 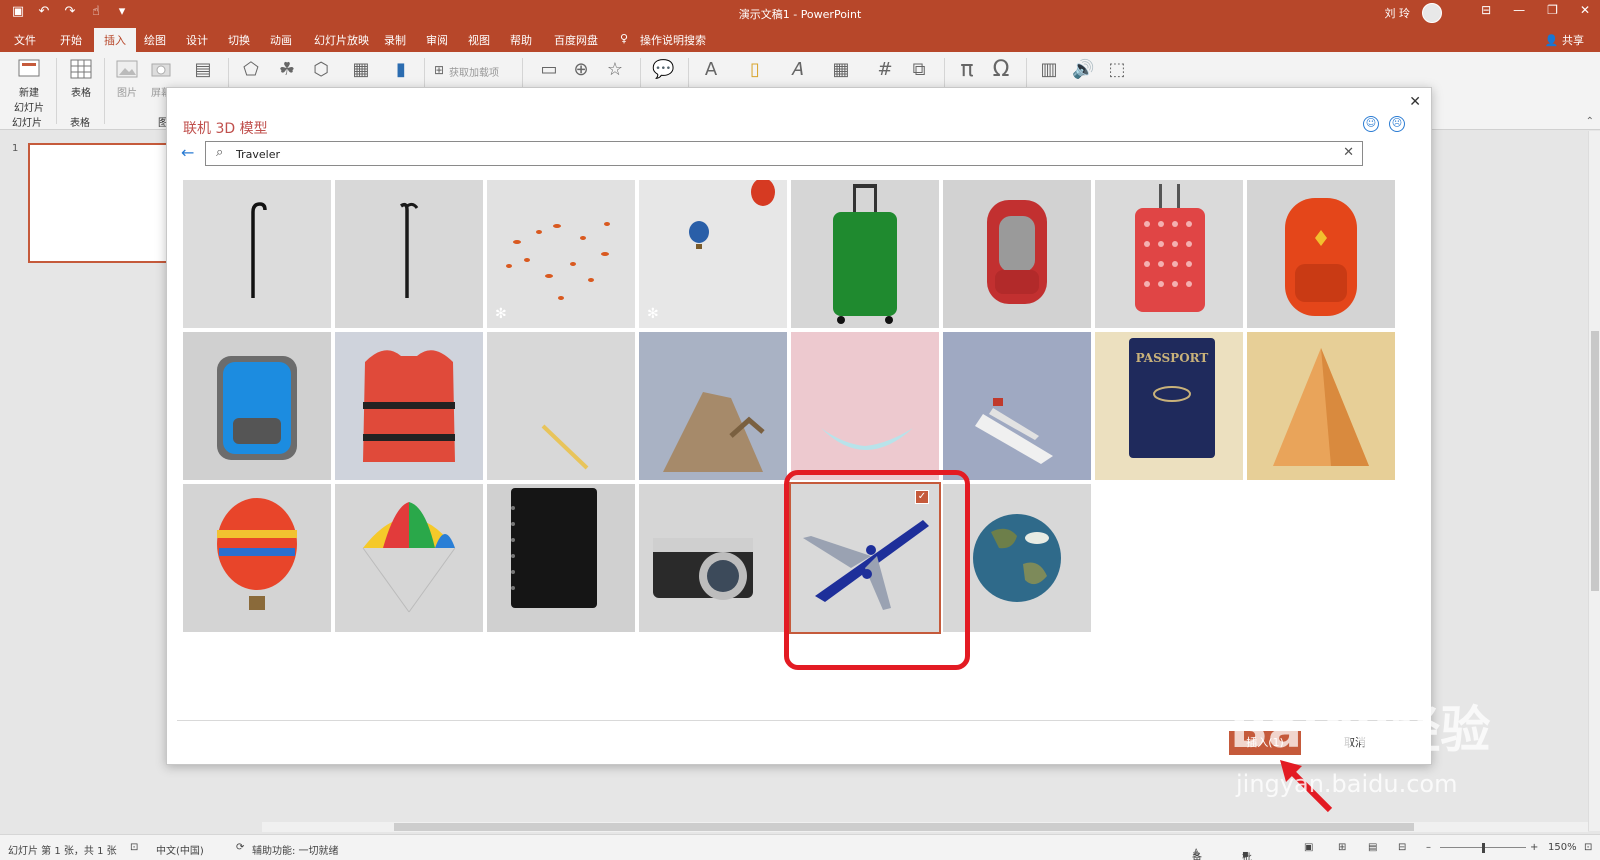 What do you see at coordinates (1519, 10) in the screenshot?
I see `minimize-icon: —` at bounding box center [1519, 10].